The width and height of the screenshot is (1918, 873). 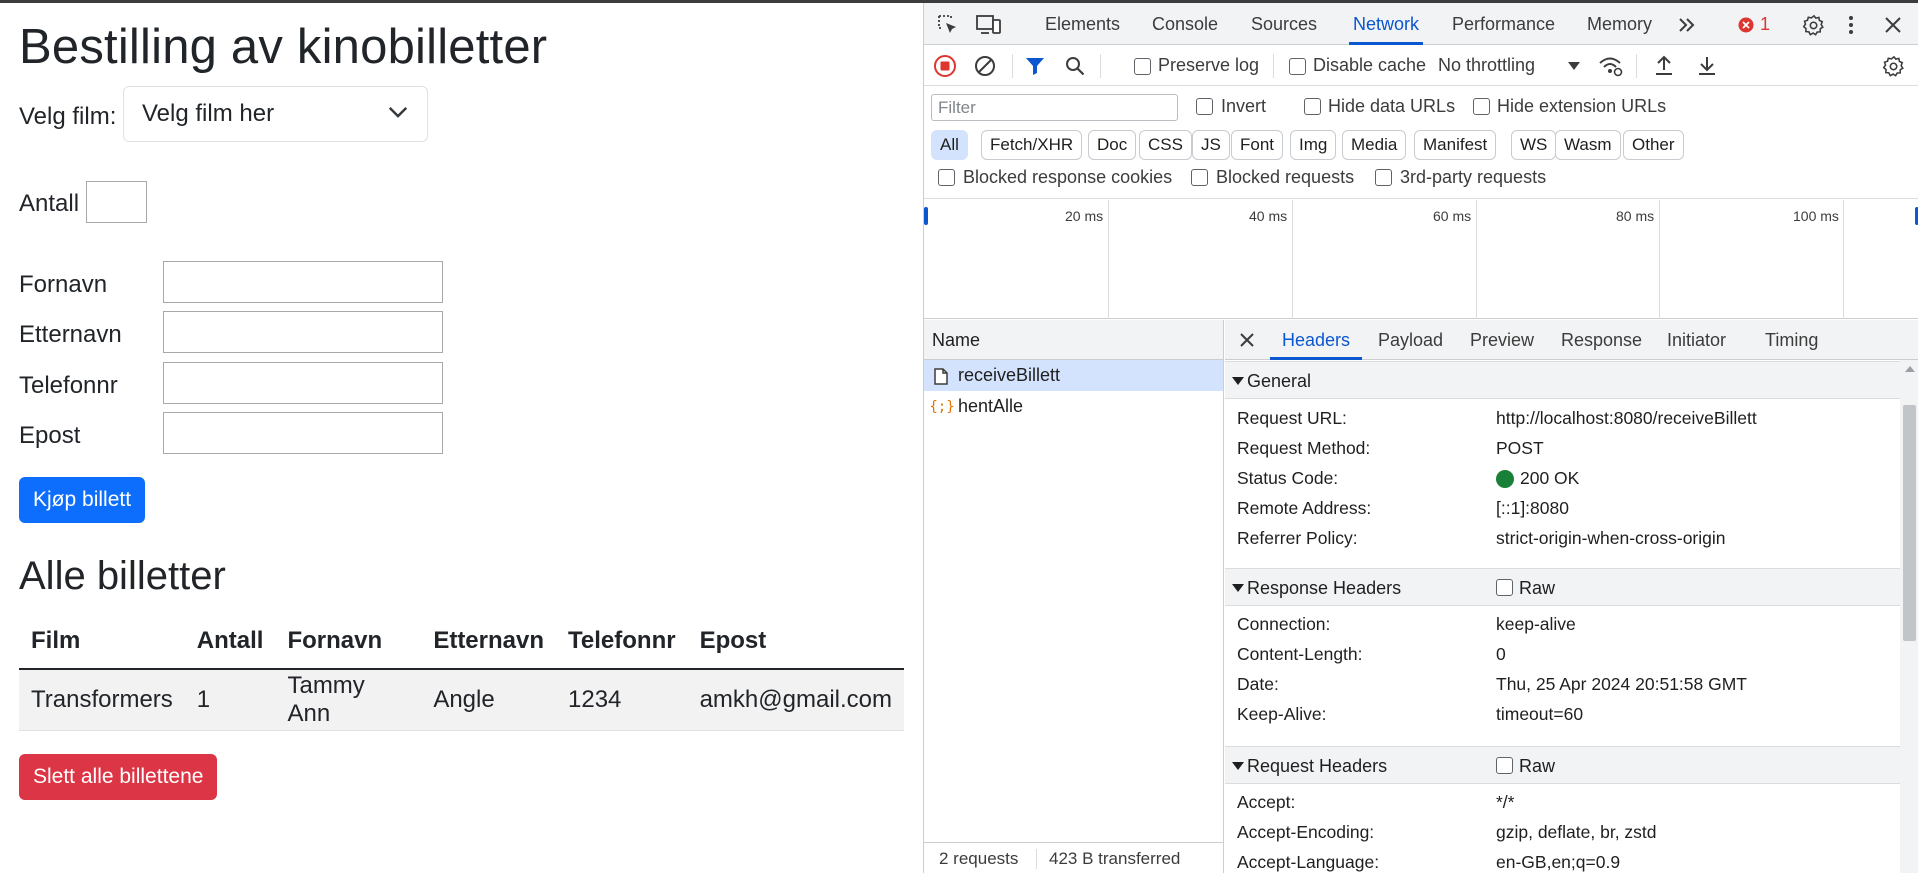 I want to click on chip-other: Other, so click(x=1653, y=145).